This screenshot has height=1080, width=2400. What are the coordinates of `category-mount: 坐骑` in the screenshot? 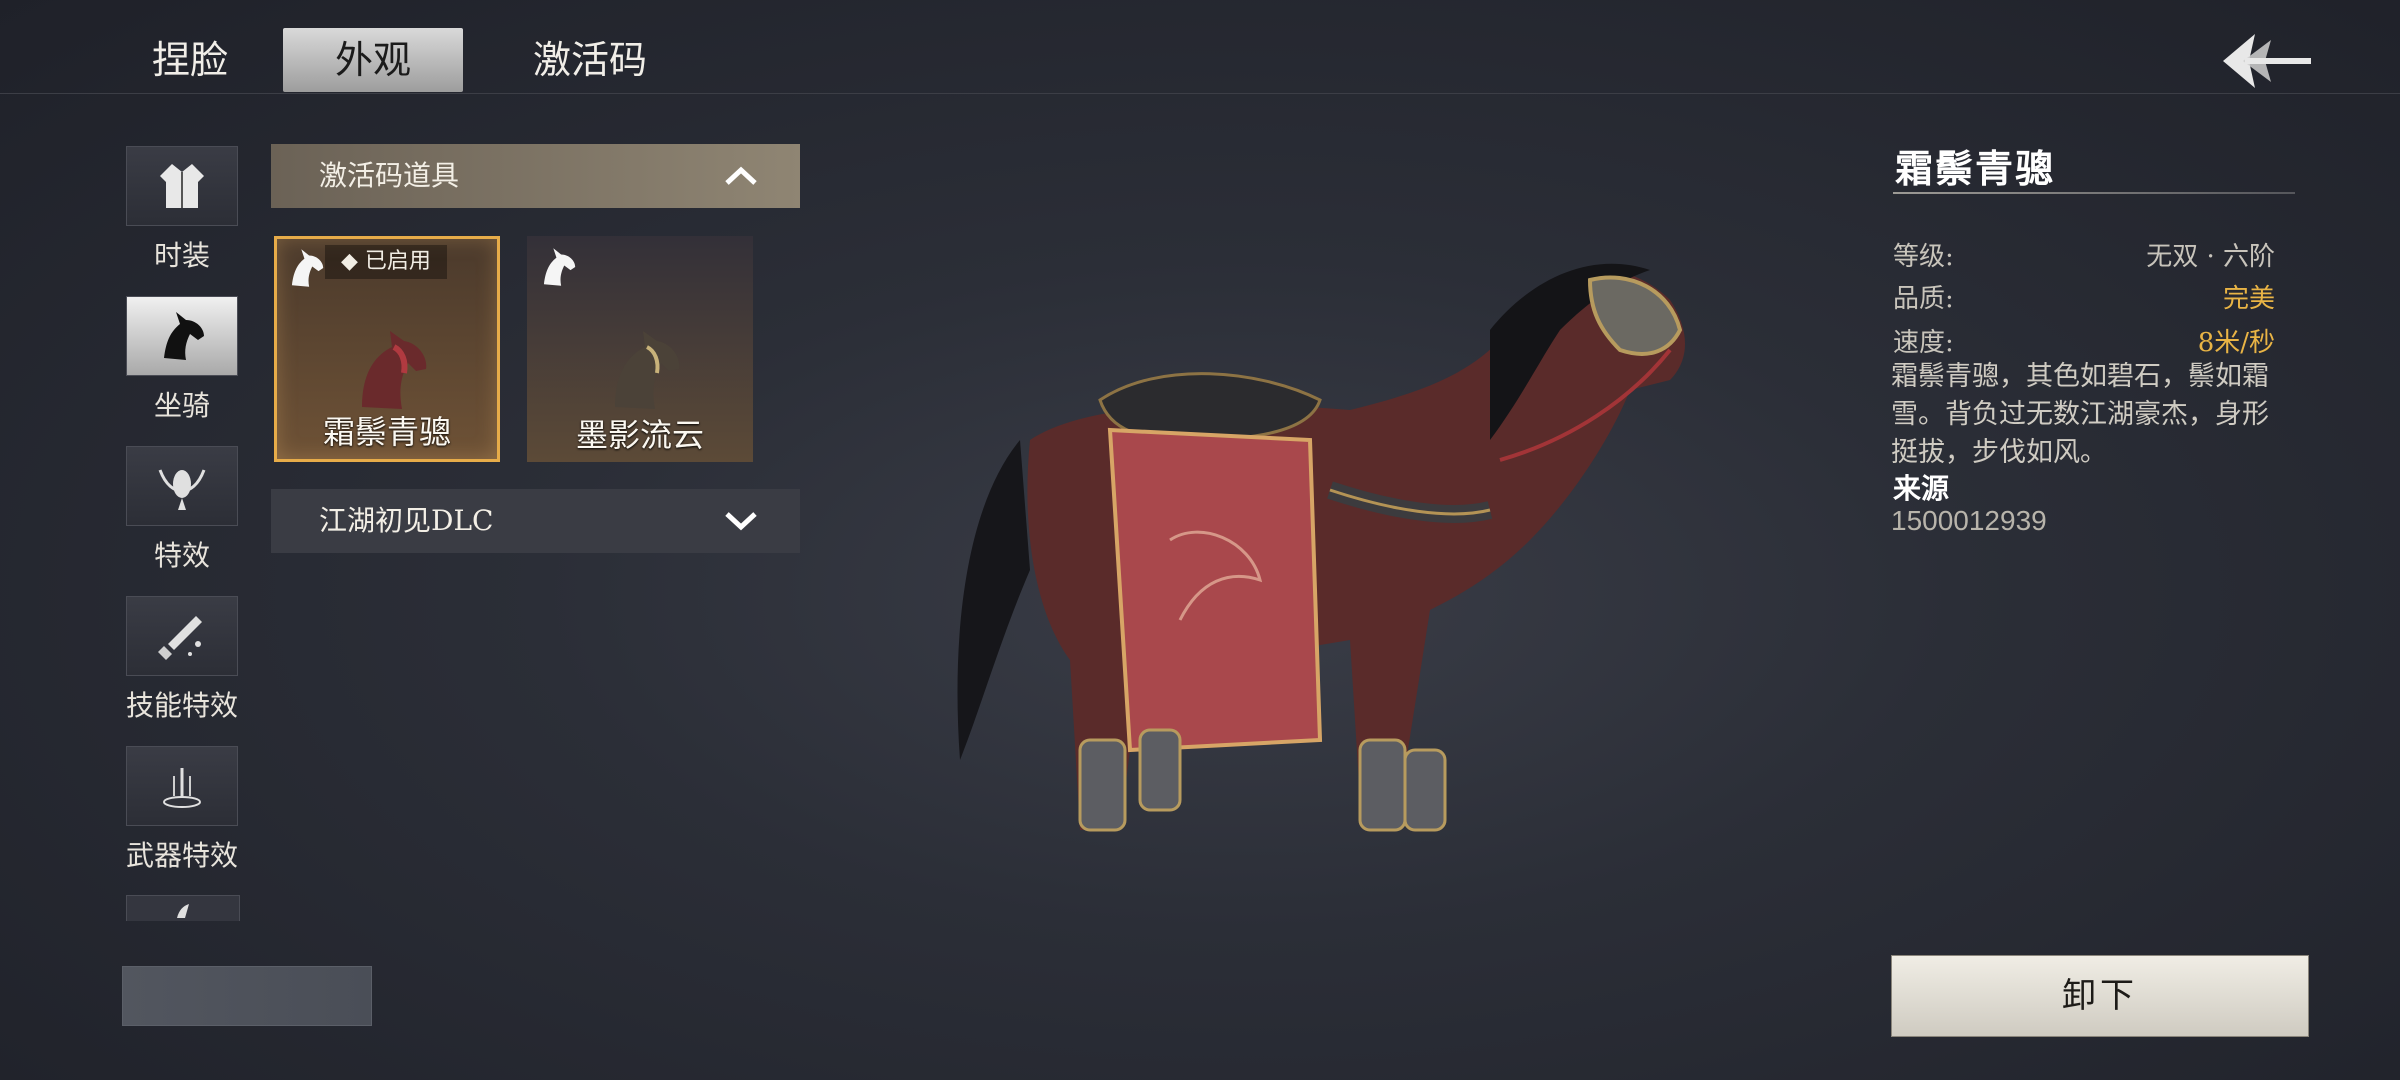 It's located at (182, 360).